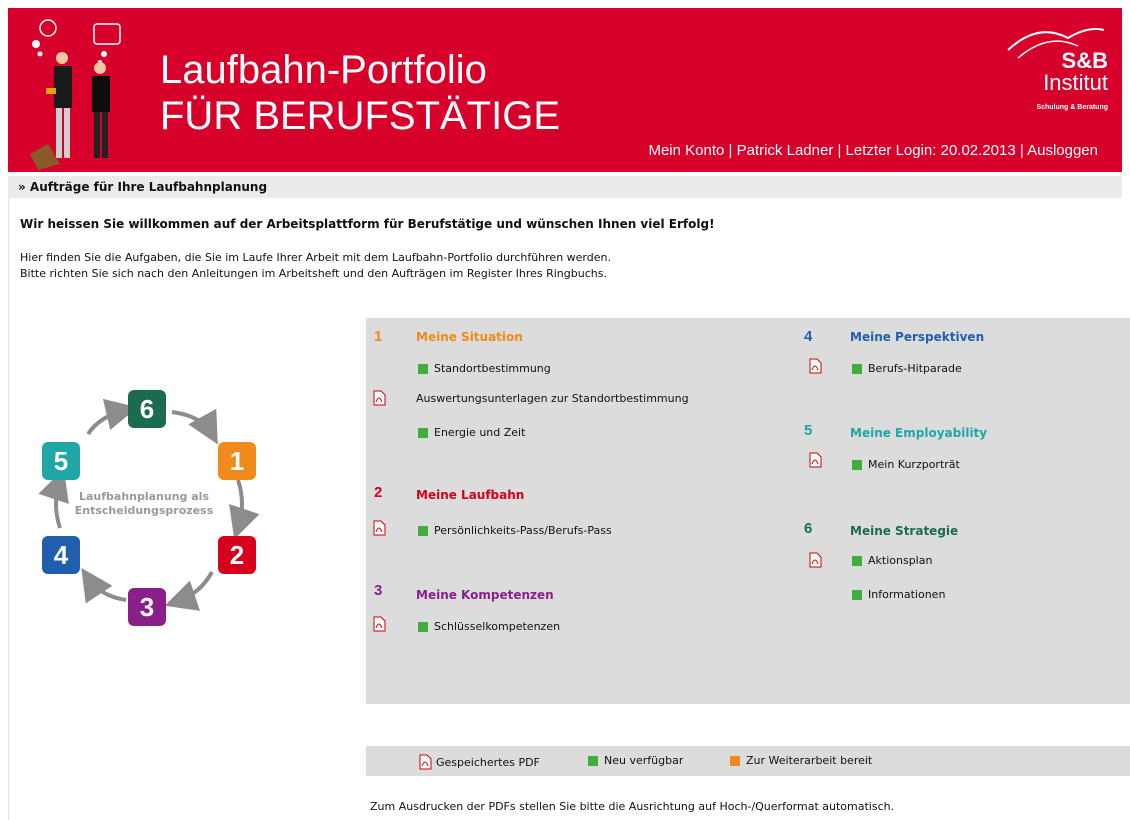  I want to click on task-label: Energie und Zeit, so click(480, 432).